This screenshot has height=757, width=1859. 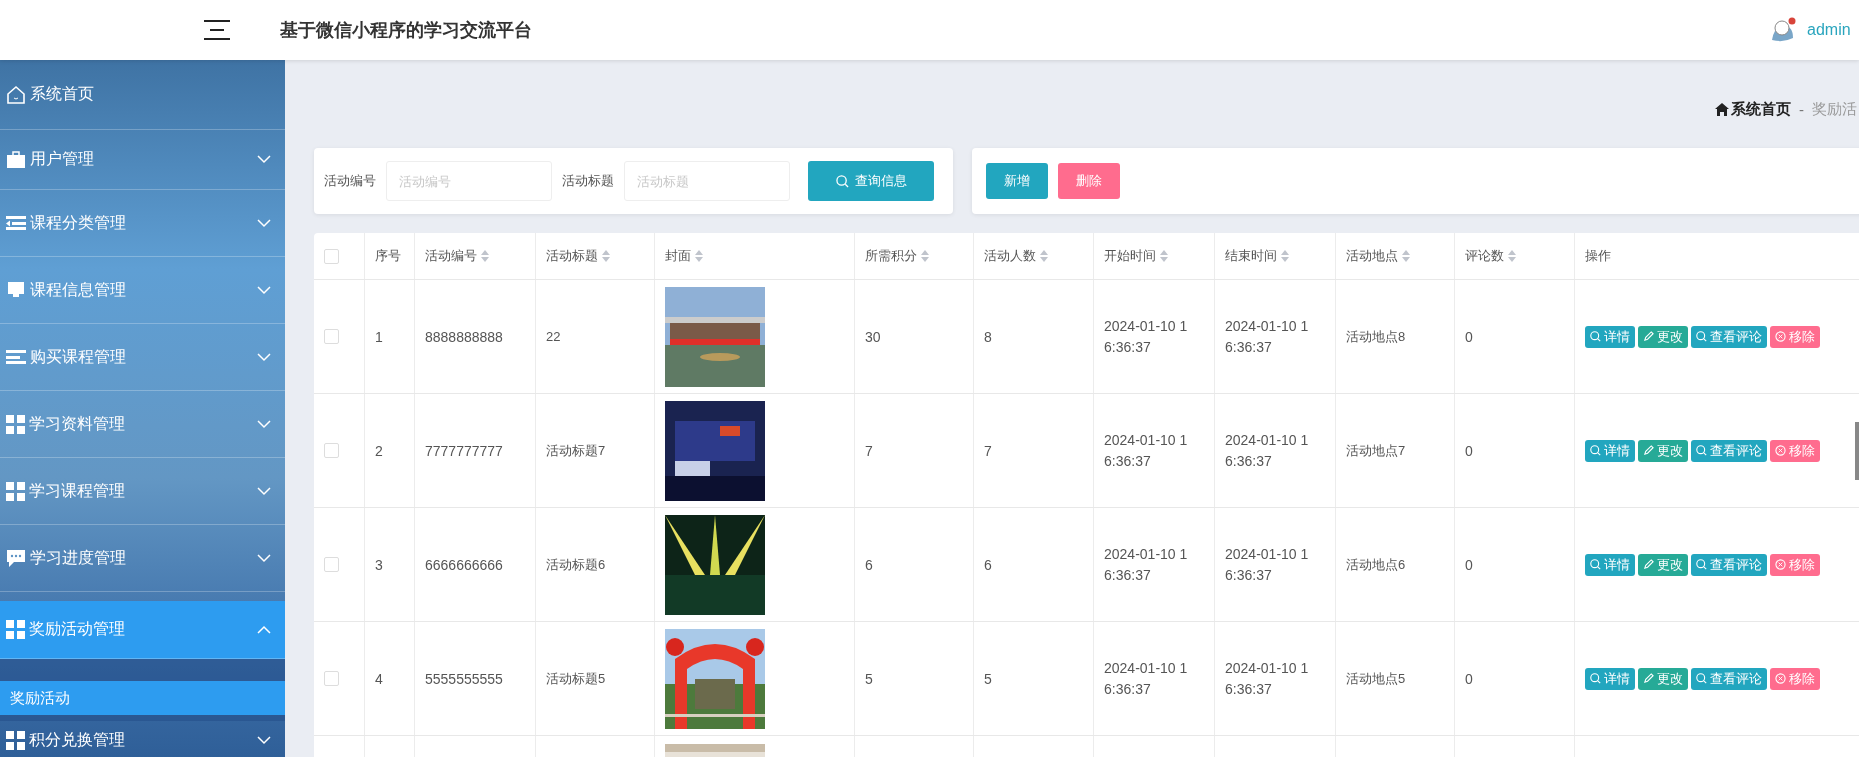 I want to click on column-header: 活动人数, so click(x=1016, y=256).